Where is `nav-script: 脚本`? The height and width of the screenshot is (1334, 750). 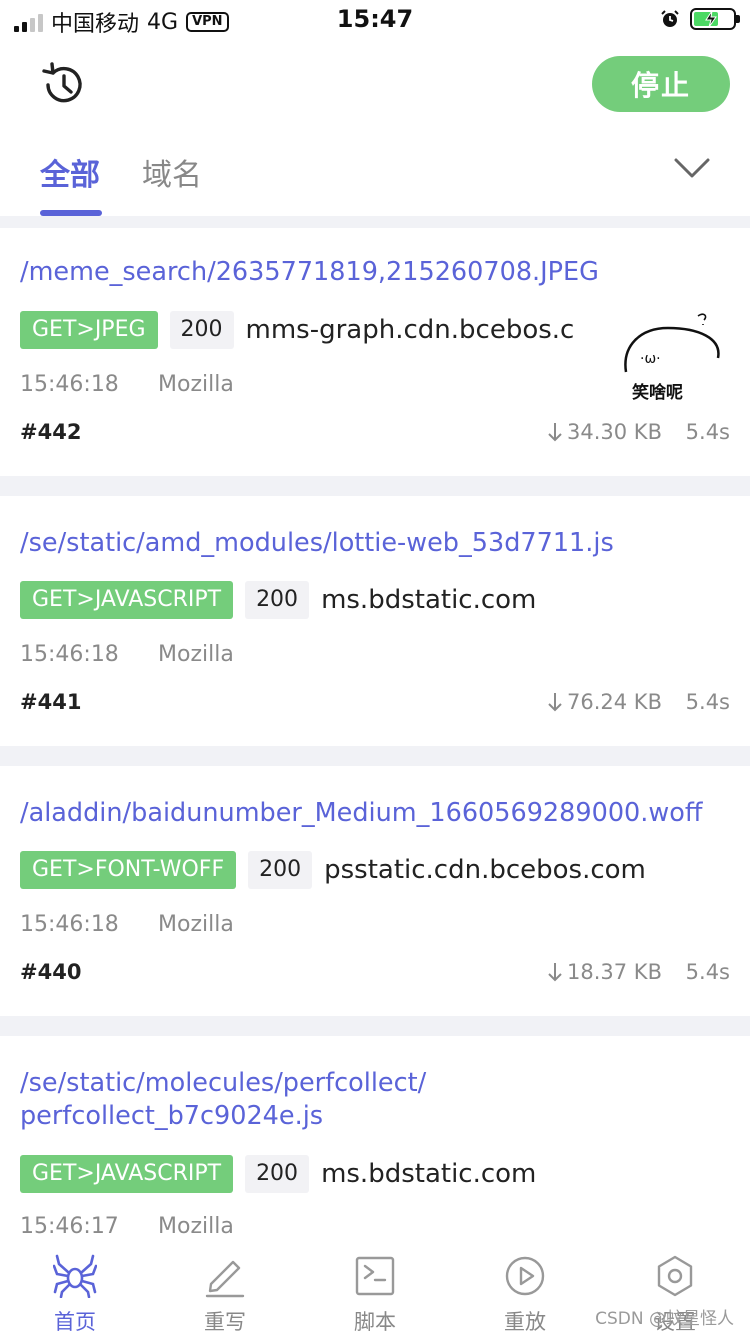 nav-script: 脚本 is located at coordinates (375, 1286).